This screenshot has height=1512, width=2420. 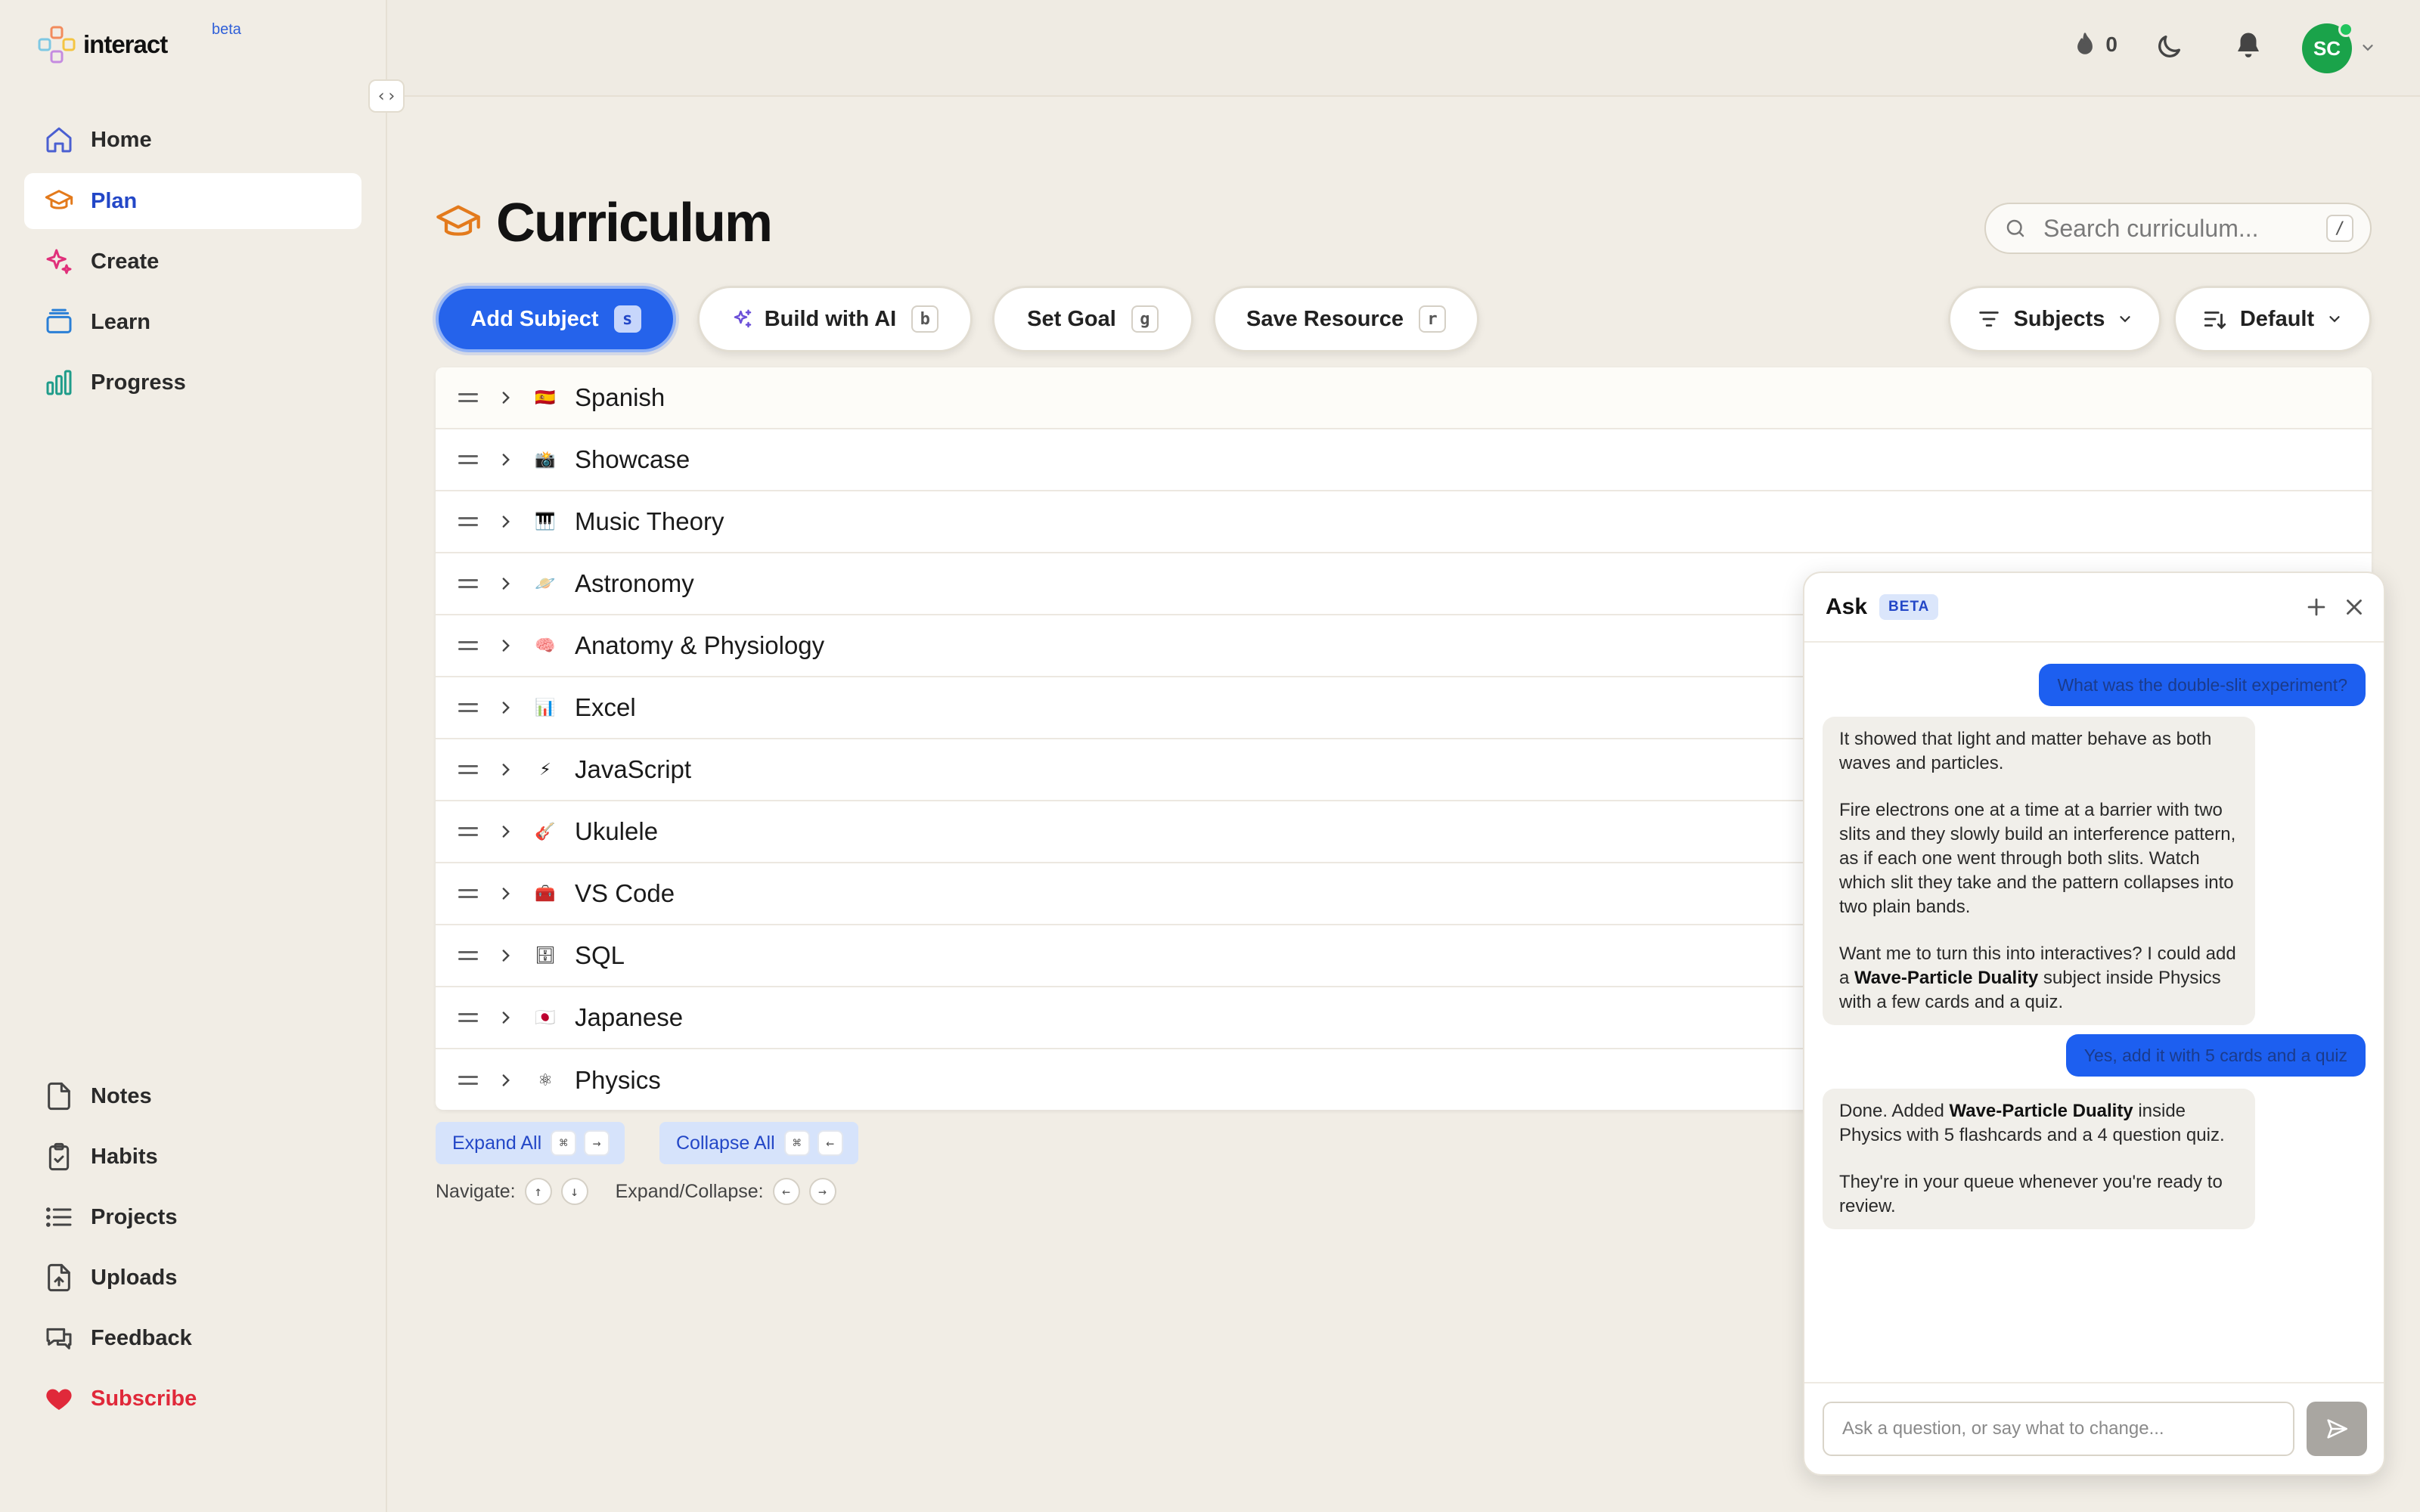 What do you see at coordinates (2058, 1429) in the screenshot?
I see `ask-input` at bounding box center [2058, 1429].